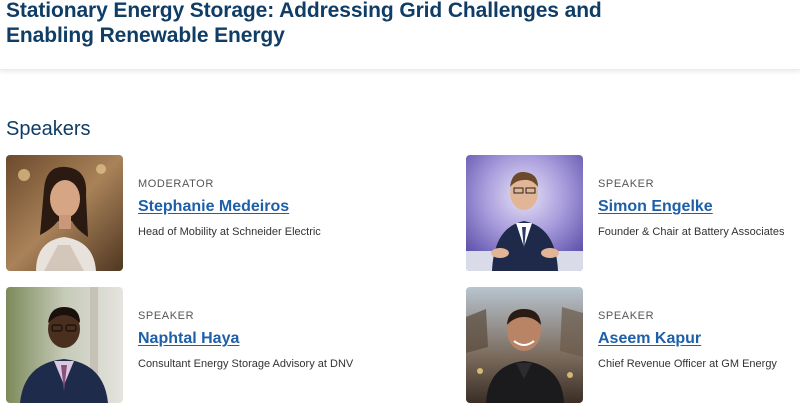 Image resolution: width=800 pixels, height=412 pixels. What do you see at coordinates (655, 207) in the screenshot?
I see `speaker-name-link: Simon Engelke` at bounding box center [655, 207].